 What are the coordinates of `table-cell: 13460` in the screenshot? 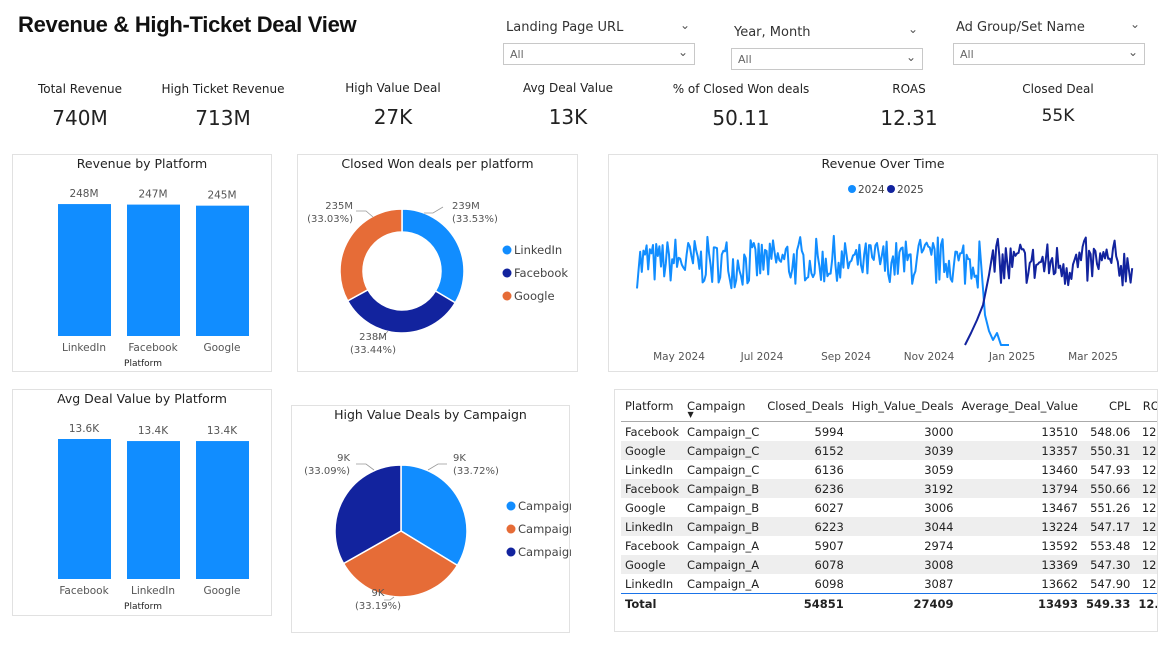 It's located at (1059, 469).